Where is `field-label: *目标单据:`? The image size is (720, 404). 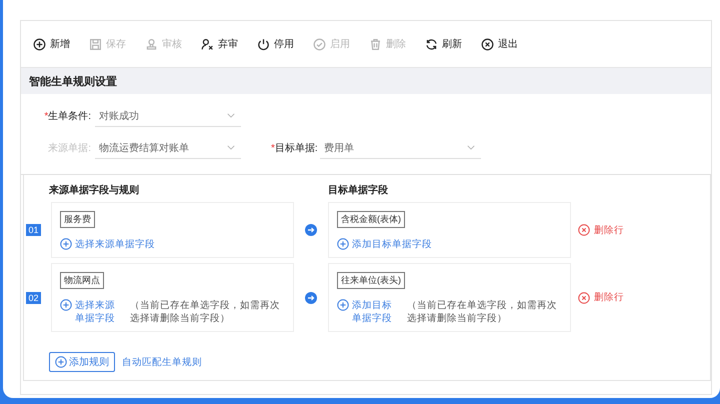
field-label: *目标单据: is located at coordinates (295, 148).